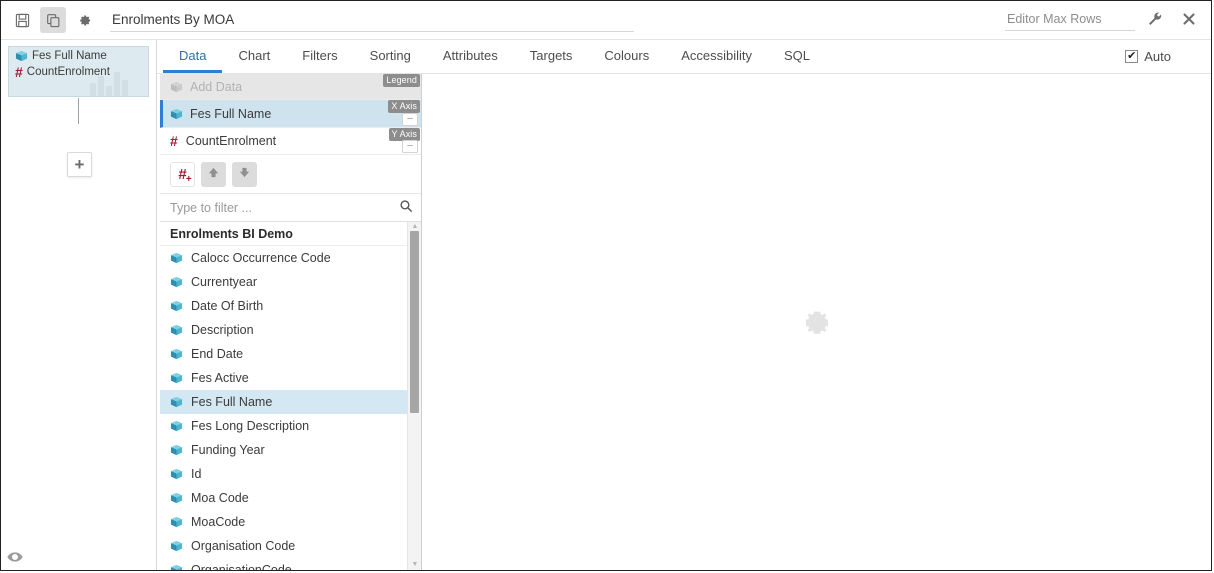 The image size is (1214, 573). I want to click on tab-data: Data, so click(193, 56).